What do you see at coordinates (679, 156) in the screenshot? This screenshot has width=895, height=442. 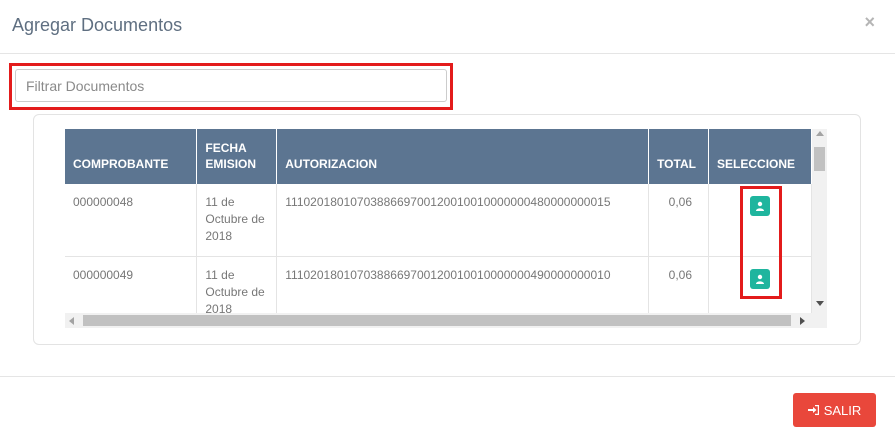 I see `header-total: TOTAL` at bounding box center [679, 156].